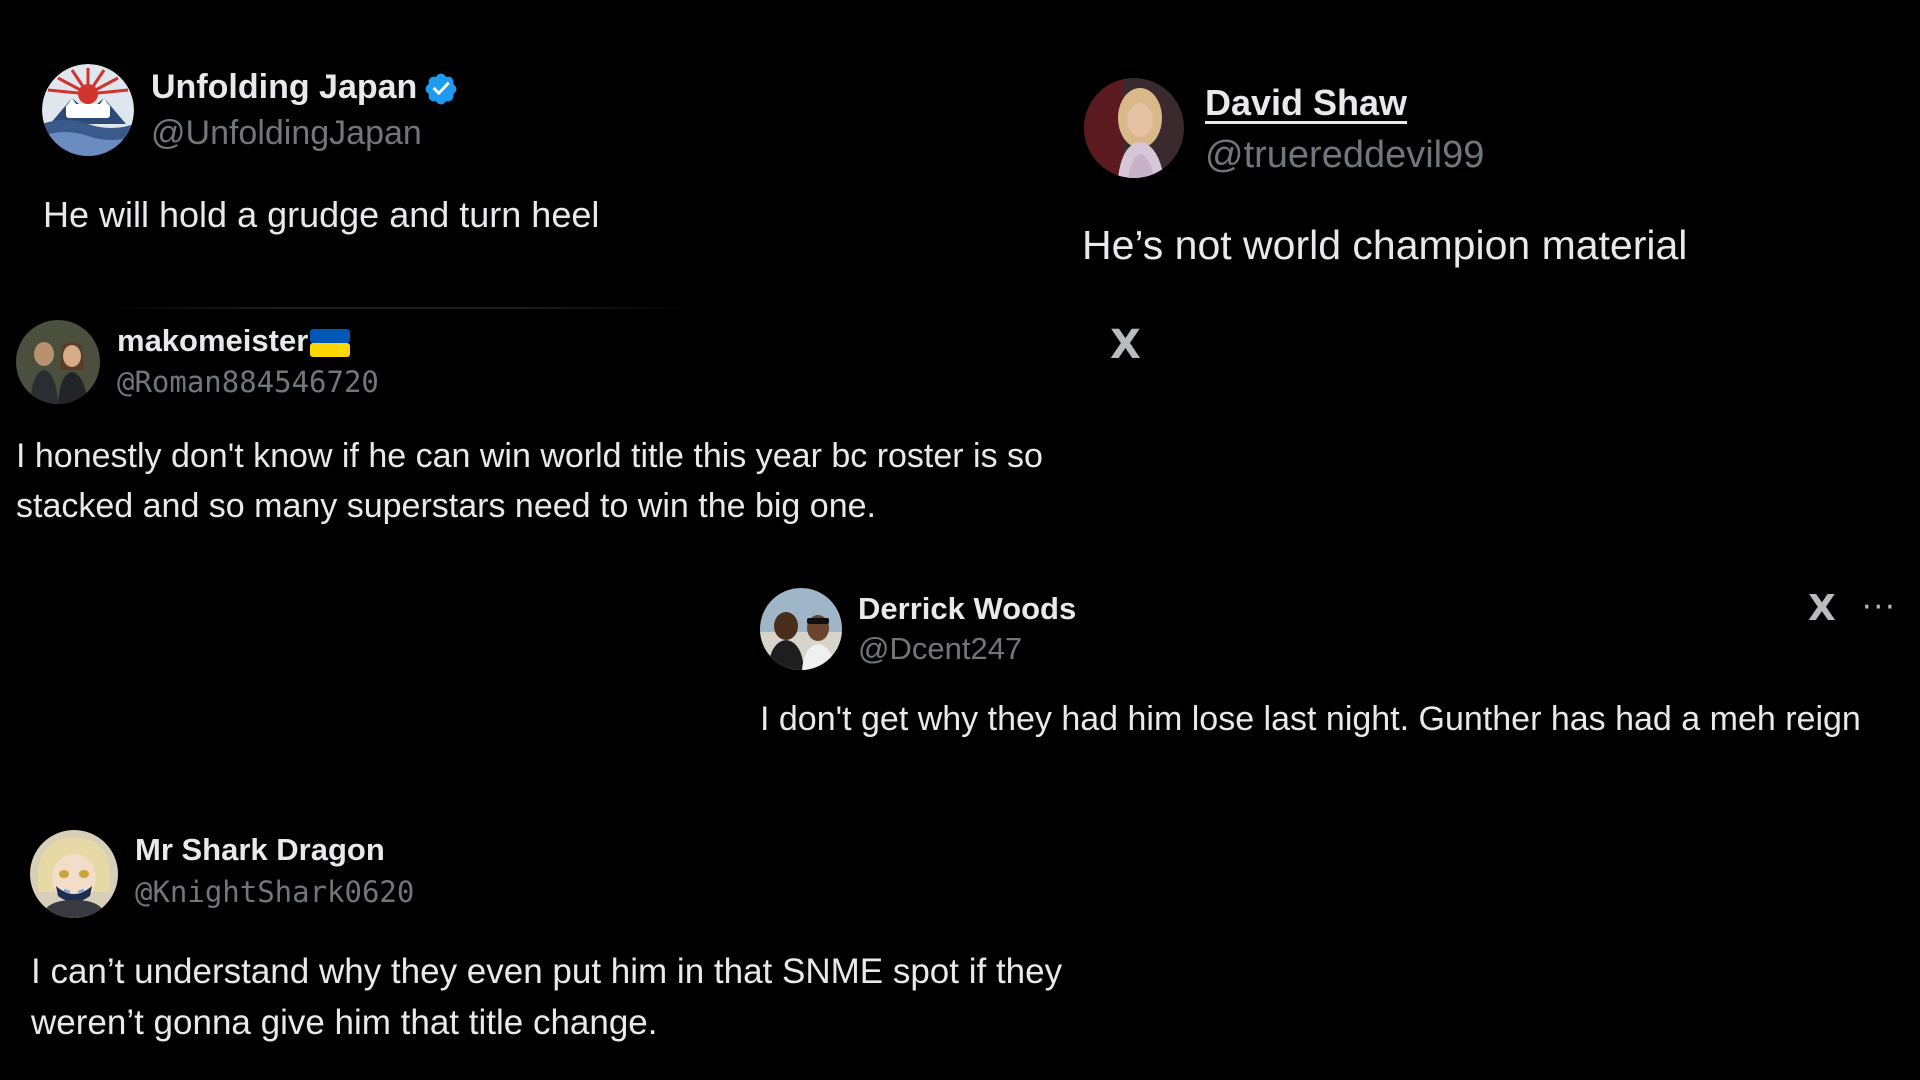 The width and height of the screenshot is (1920, 1080). I want to click on handle: @KnightShark0620, so click(274, 892).